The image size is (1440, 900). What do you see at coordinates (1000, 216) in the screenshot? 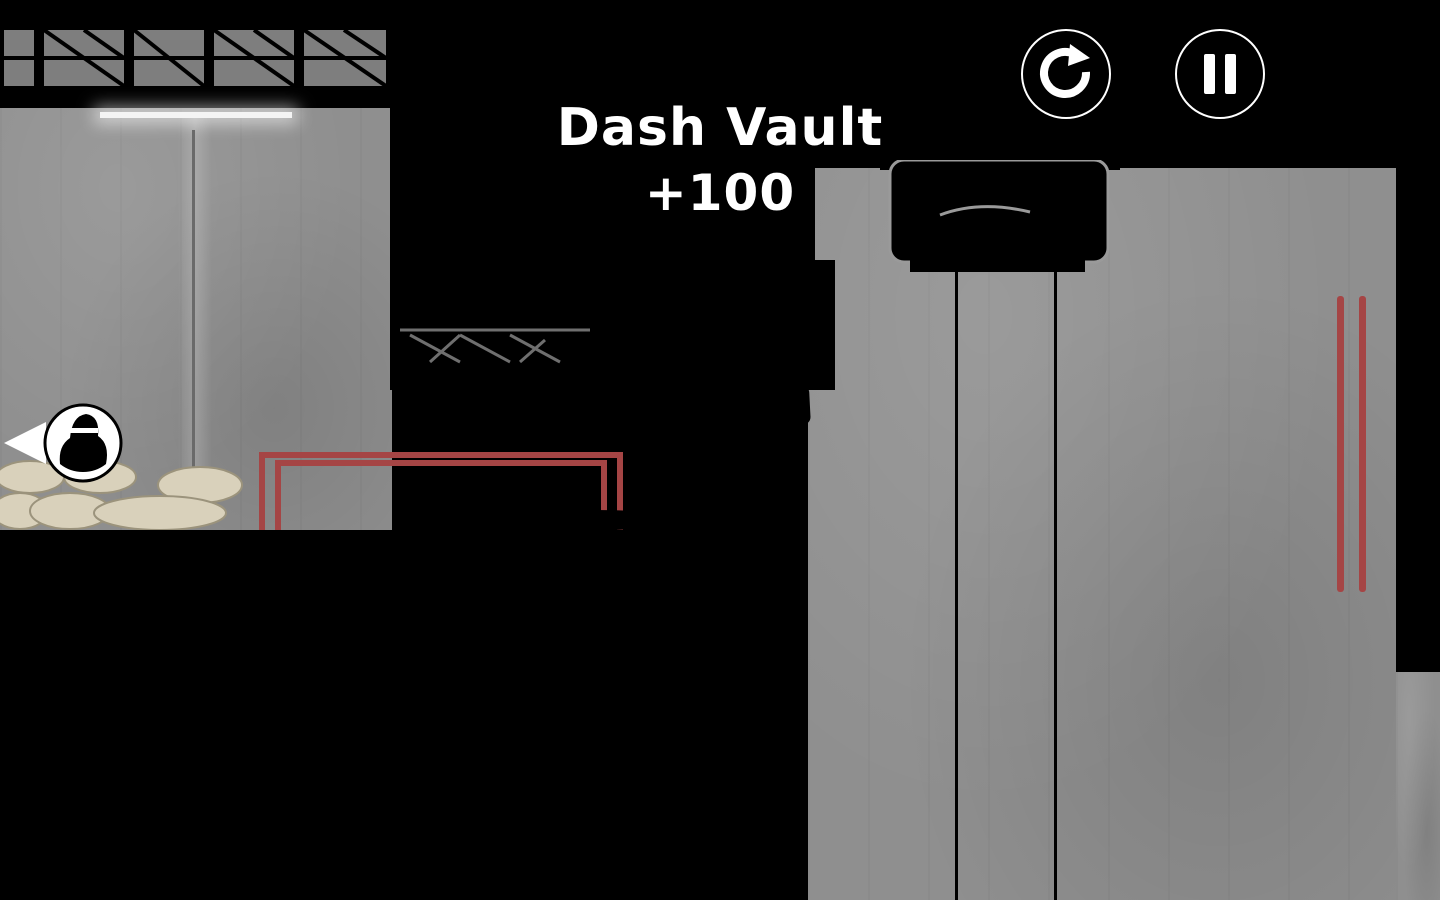
I see `overhead-lamp-housing` at bounding box center [1000, 216].